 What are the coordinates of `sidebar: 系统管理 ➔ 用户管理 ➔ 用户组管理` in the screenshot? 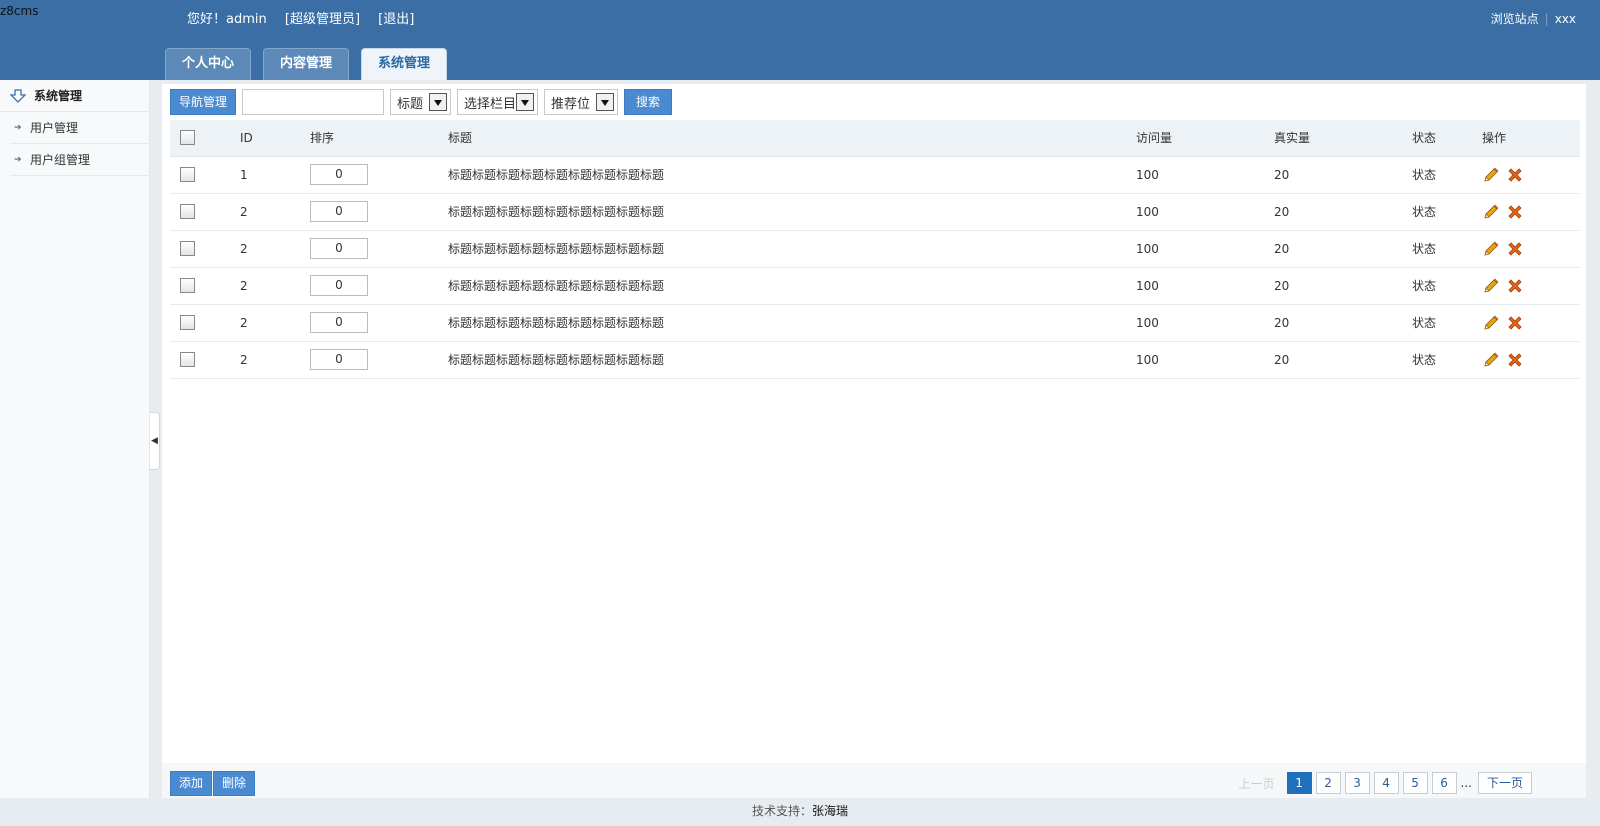 It's located at (75, 439).